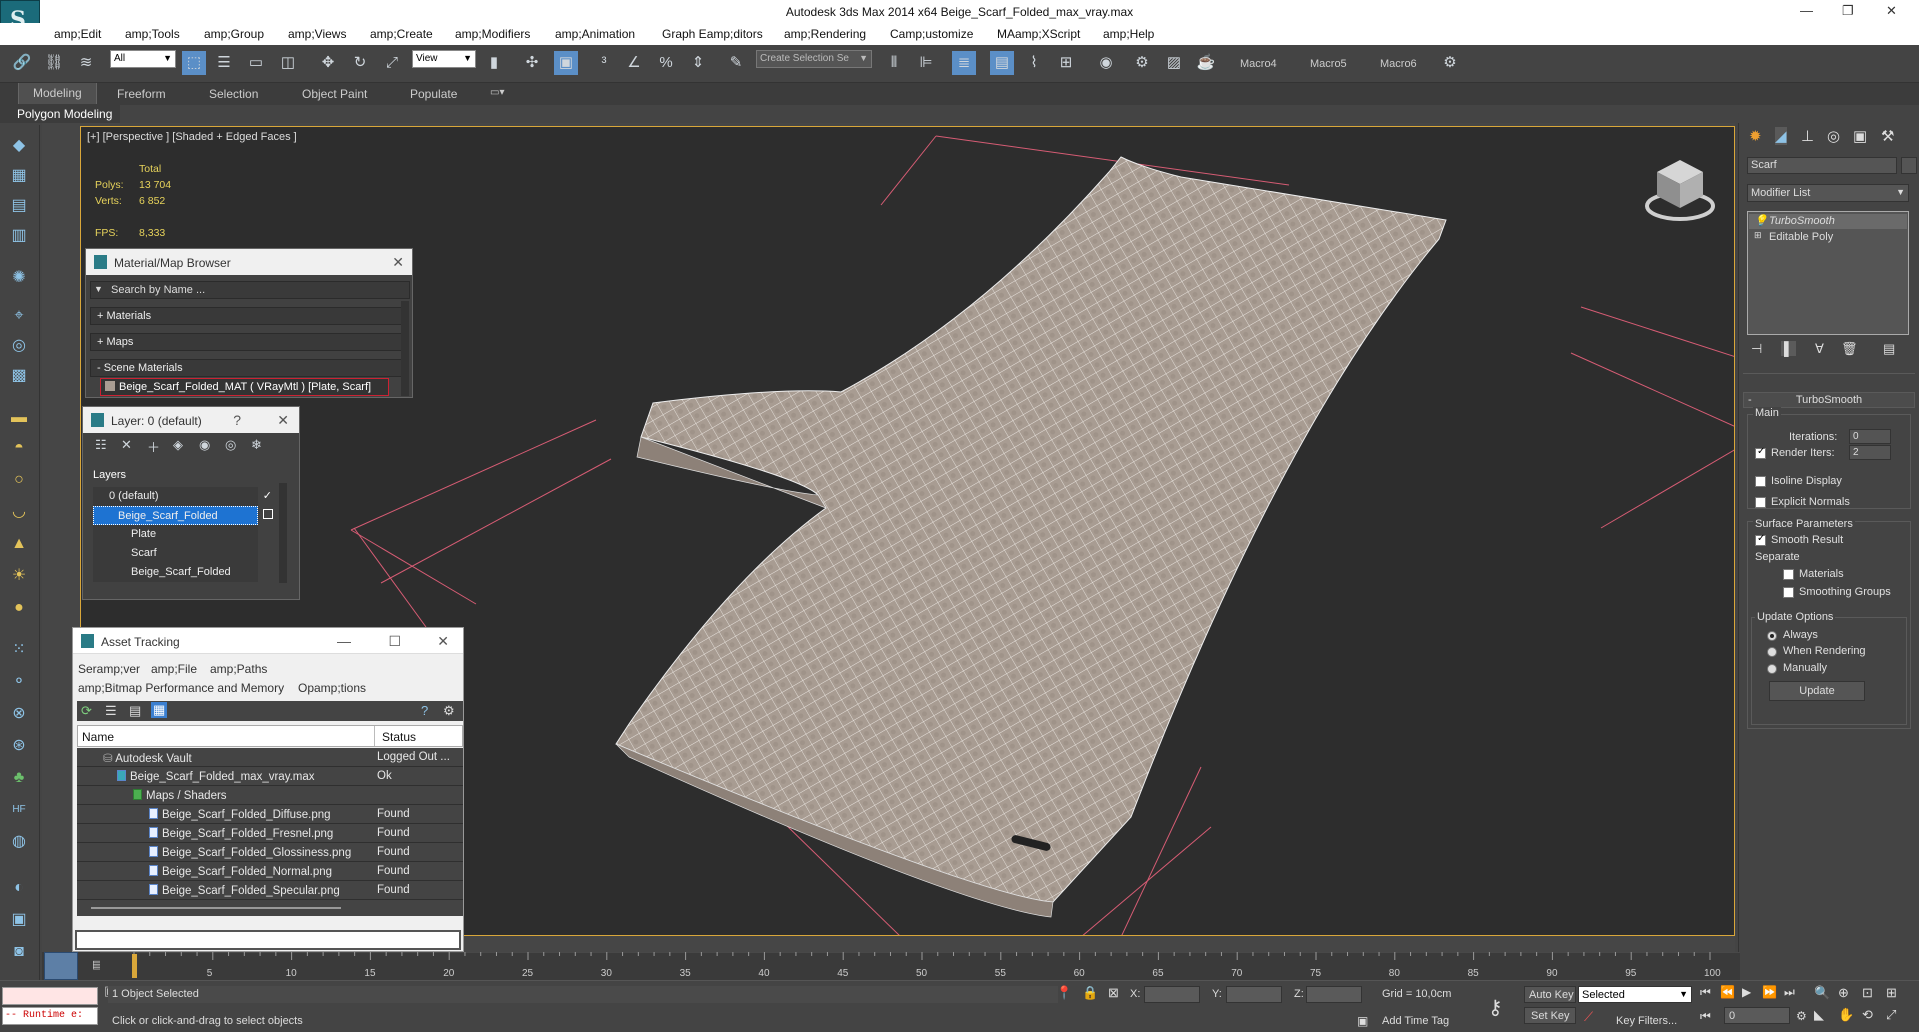 This screenshot has height=1032, width=1919. Describe the element at coordinates (1362, 1021) in the screenshot. I see `time-tag-icon: ▣` at that location.